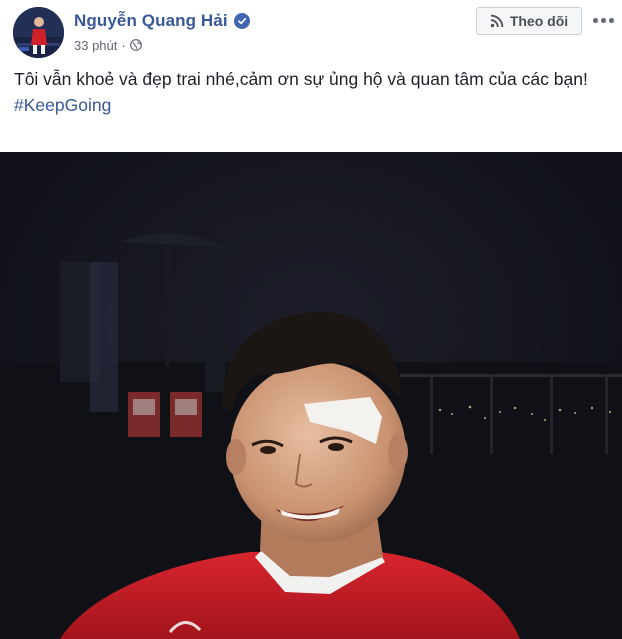 Image resolution: width=622 pixels, height=639 pixels. What do you see at coordinates (151, 21) in the screenshot?
I see `author-name: Nguyễn Quang Hải` at bounding box center [151, 21].